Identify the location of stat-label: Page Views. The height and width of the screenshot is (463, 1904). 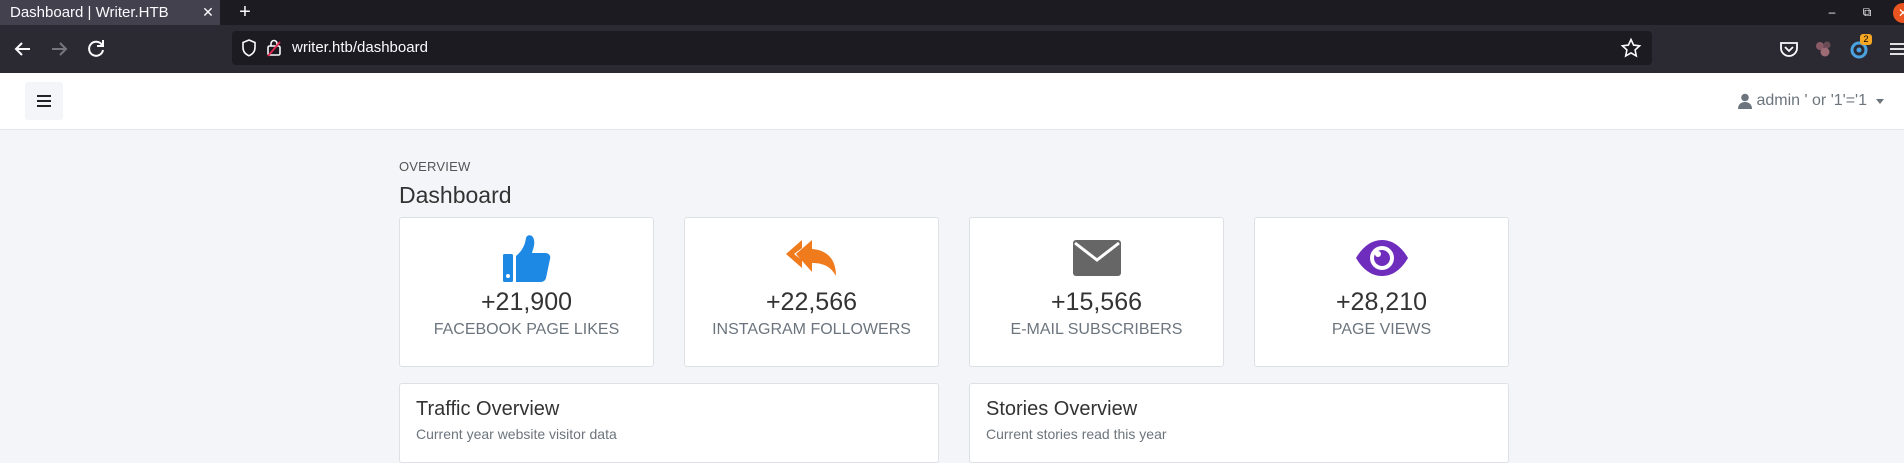
(1381, 329).